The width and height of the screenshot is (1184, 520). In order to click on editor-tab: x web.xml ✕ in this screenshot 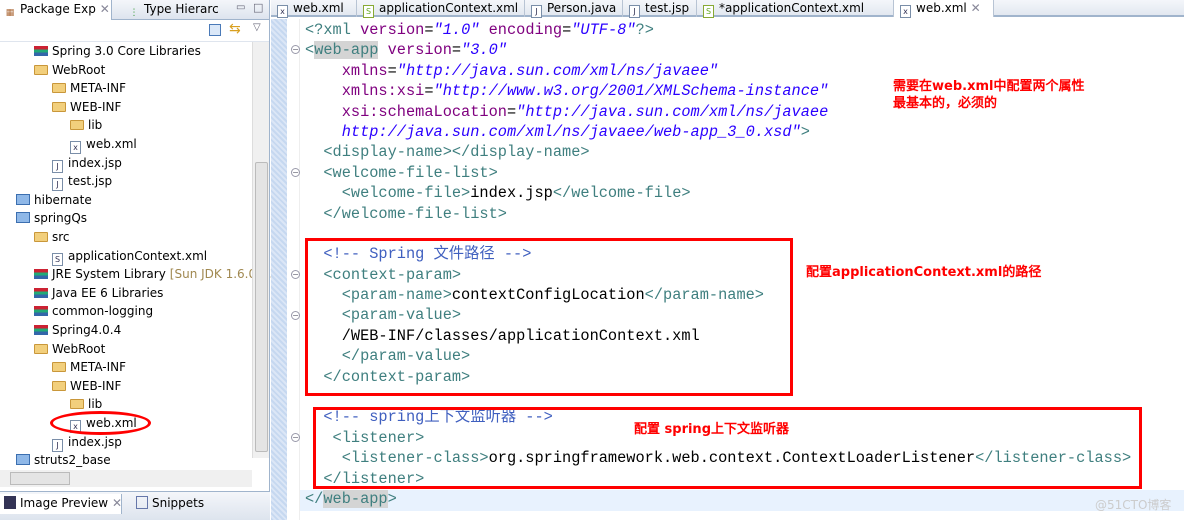, I will do `click(944, 9)`.